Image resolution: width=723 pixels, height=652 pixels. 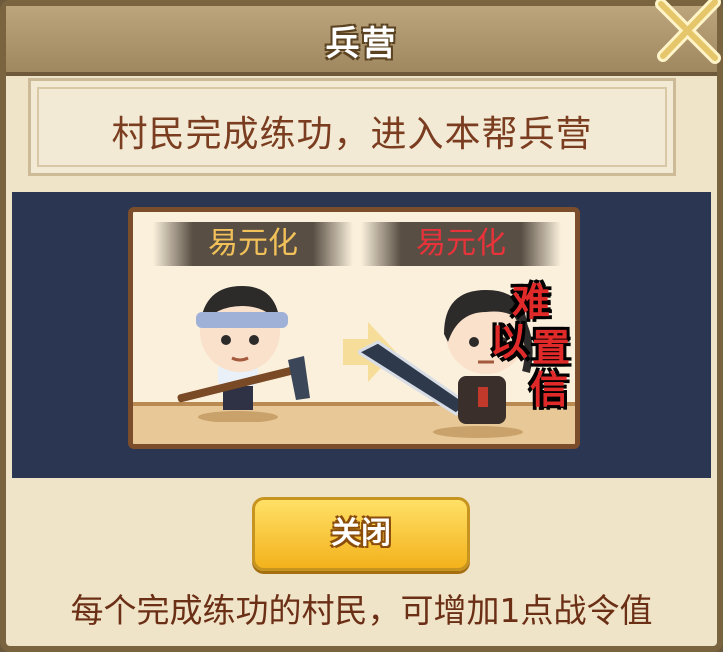 I want to click on subtitle-box: 村民完成练功，进入本帮兵营, so click(x=352, y=127).